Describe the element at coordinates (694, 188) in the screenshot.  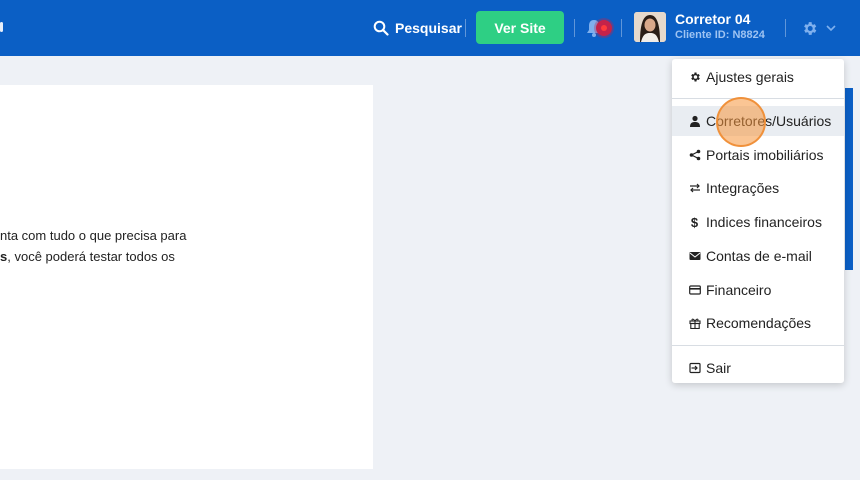
I see `exchange-icon` at that location.